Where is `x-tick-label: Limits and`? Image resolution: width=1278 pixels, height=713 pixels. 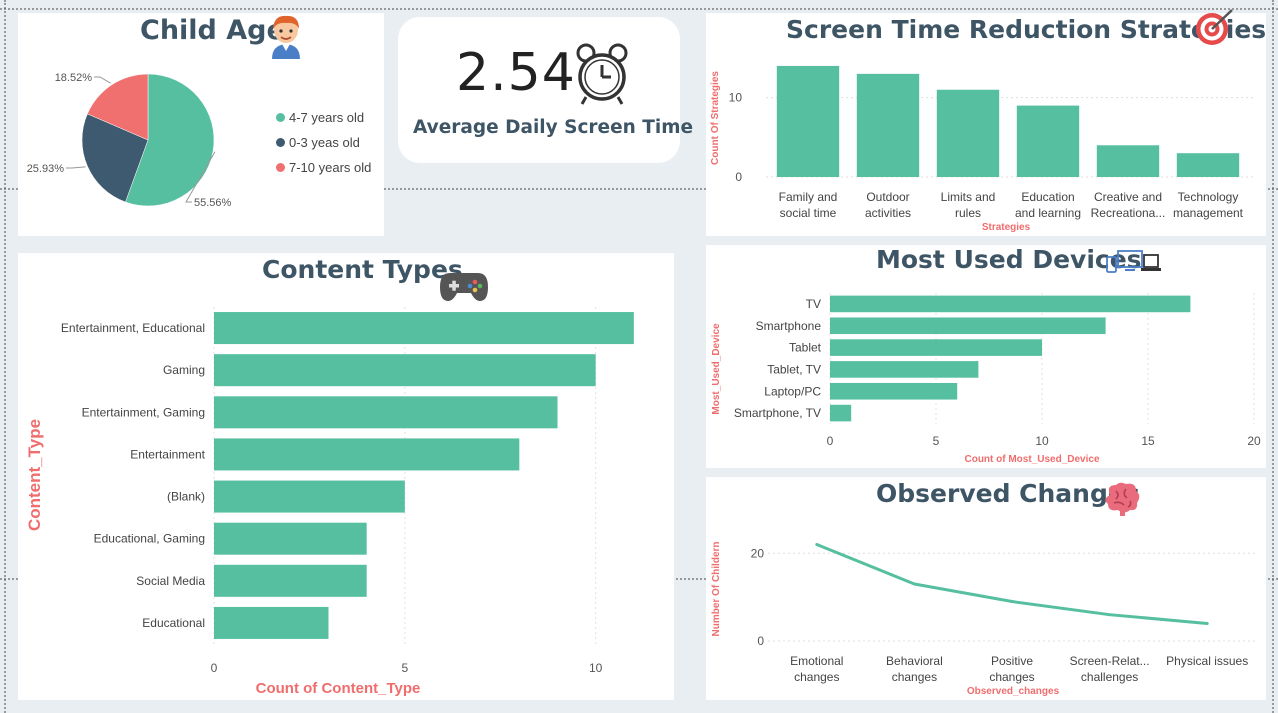
x-tick-label: Limits and is located at coordinates (968, 197).